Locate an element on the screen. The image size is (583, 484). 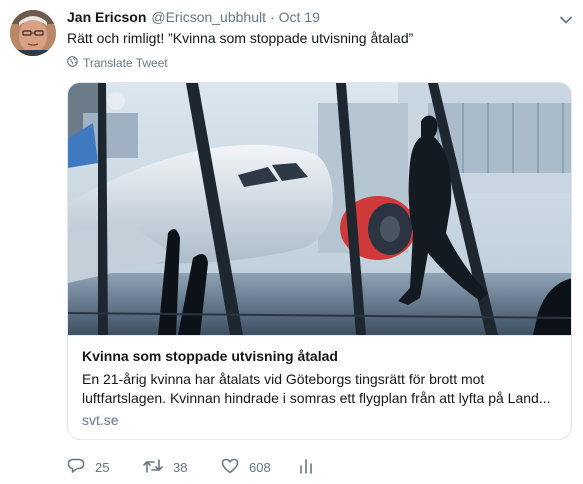
analytics-icon is located at coordinates (311, 467).